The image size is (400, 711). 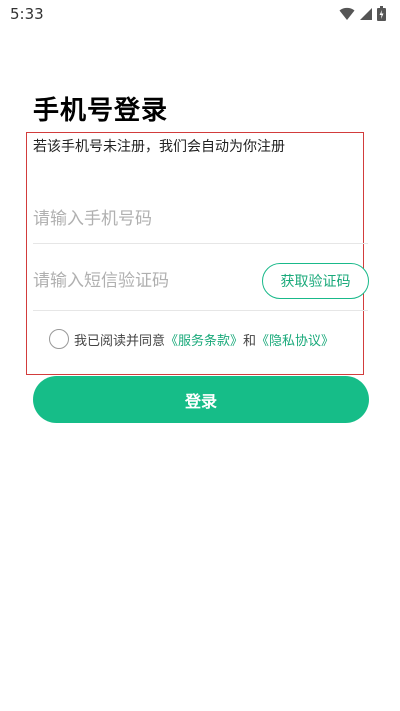 I want to click on phone-input, so click(x=200, y=219).